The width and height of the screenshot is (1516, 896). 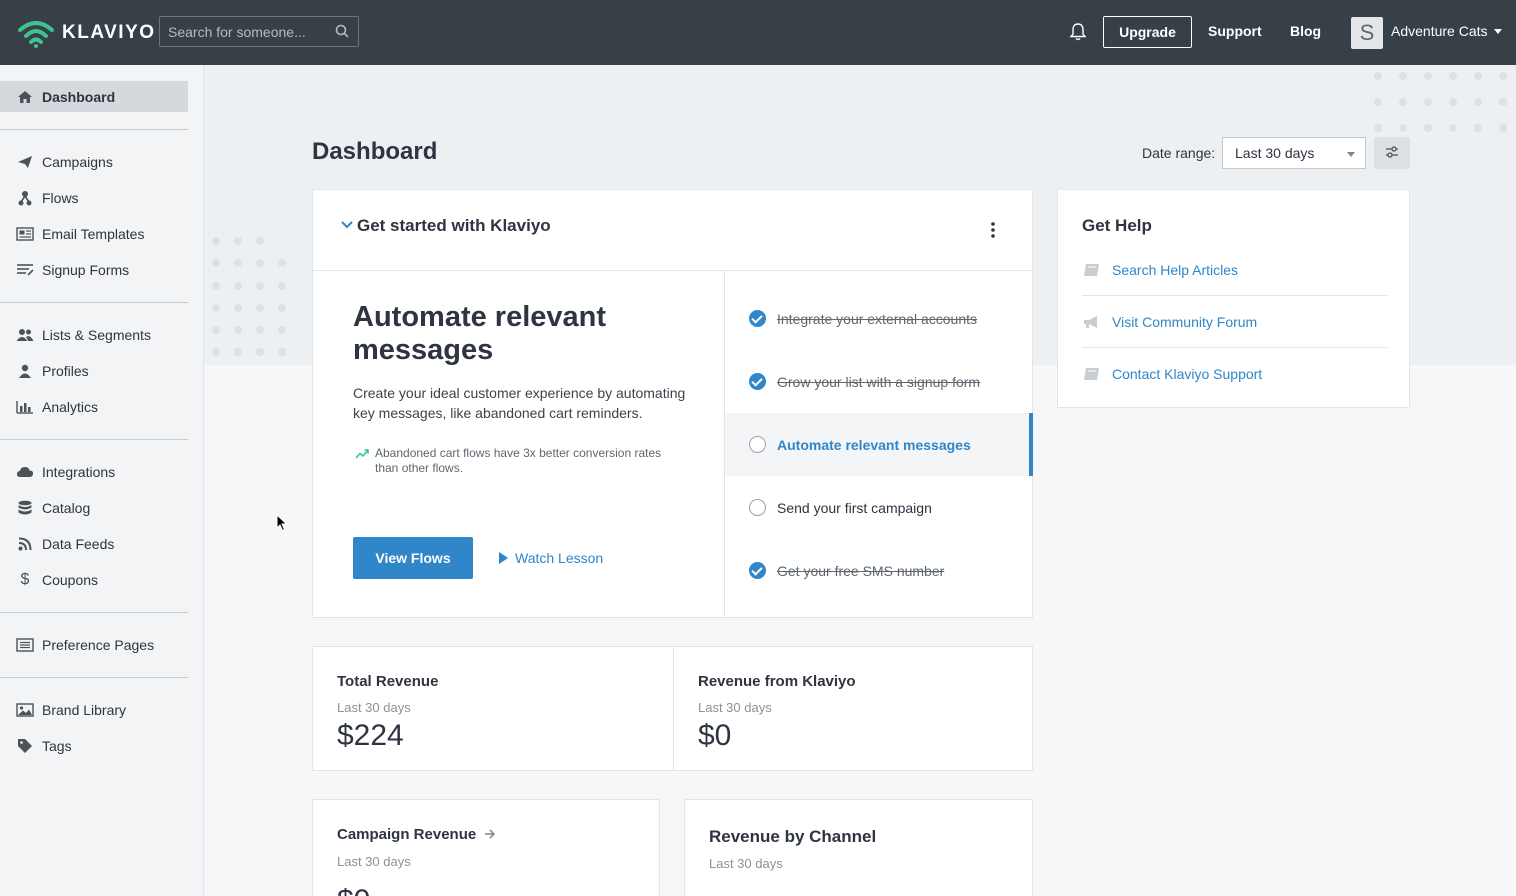 I want to click on step-item-first-campaign: Send your first campaign, so click(x=879, y=507).